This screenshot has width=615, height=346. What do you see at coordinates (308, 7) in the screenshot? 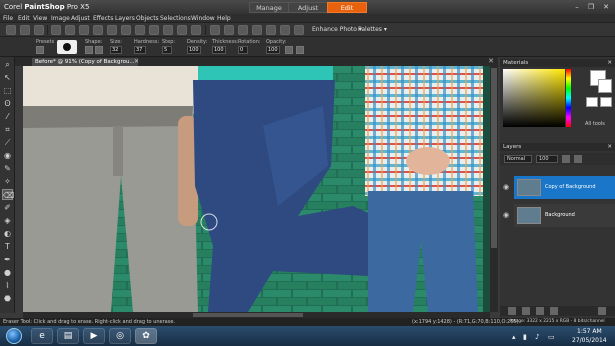
I see `tab-adjust: Adjust` at bounding box center [308, 7].